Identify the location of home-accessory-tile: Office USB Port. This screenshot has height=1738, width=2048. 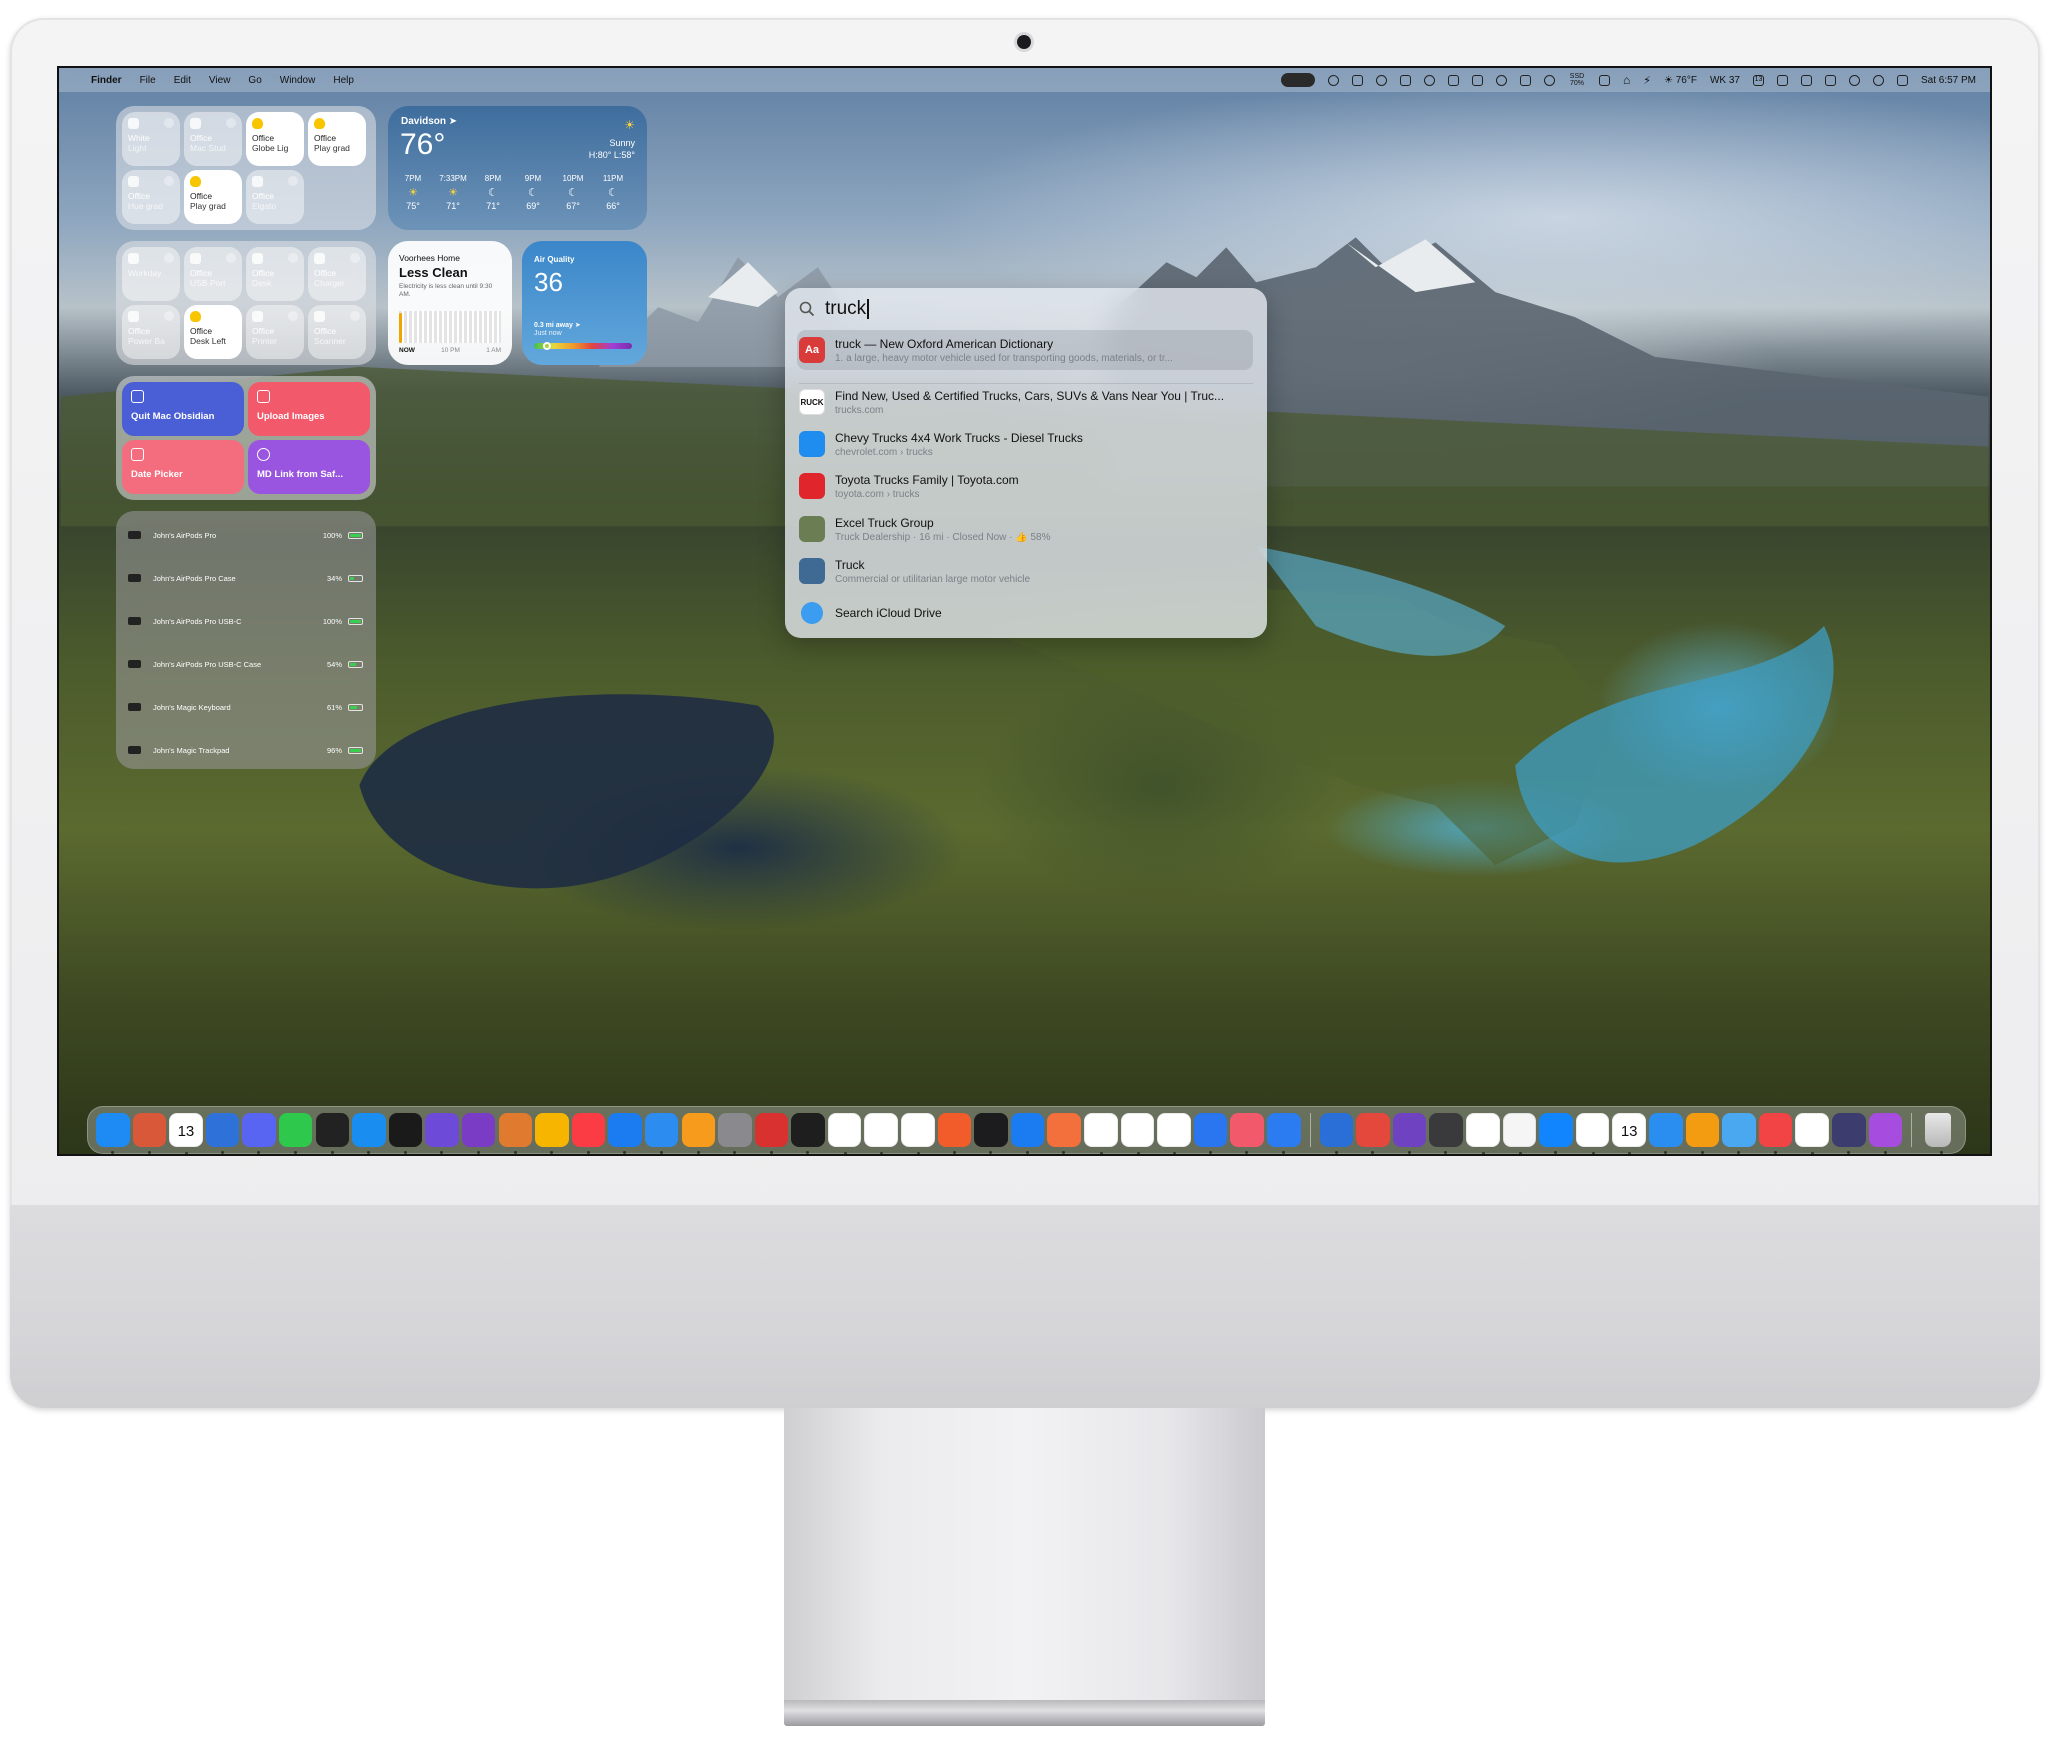
(213, 274).